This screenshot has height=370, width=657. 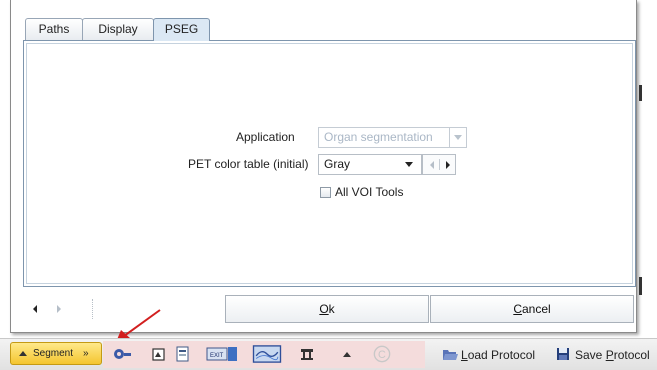 I want to click on all-voi-tools-checkbox, so click(x=325, y=192).